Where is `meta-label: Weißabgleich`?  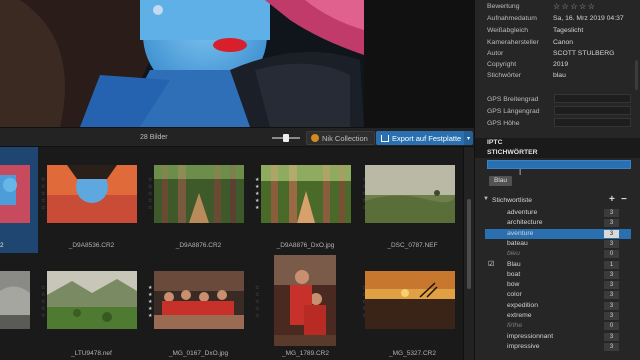 meta-label: Weißabgleich is located at coordinates (508, 30).